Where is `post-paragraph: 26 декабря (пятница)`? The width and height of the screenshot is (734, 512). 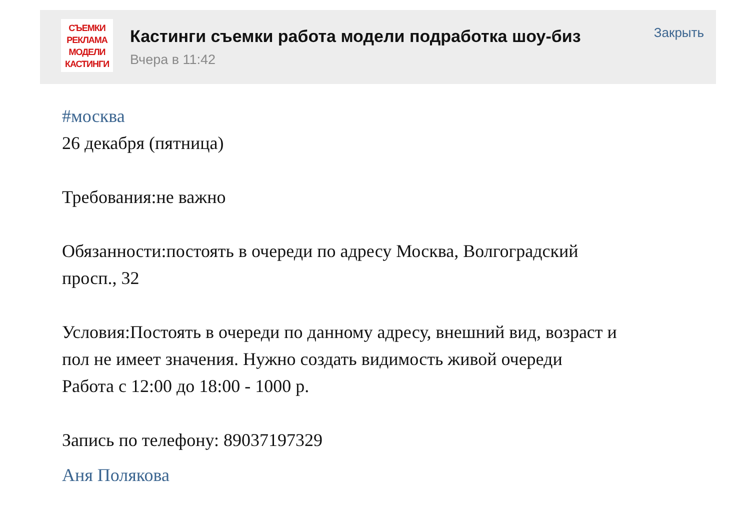 post-paragraph: 26 декабря (пятница) is located at coordinates (143, 143).